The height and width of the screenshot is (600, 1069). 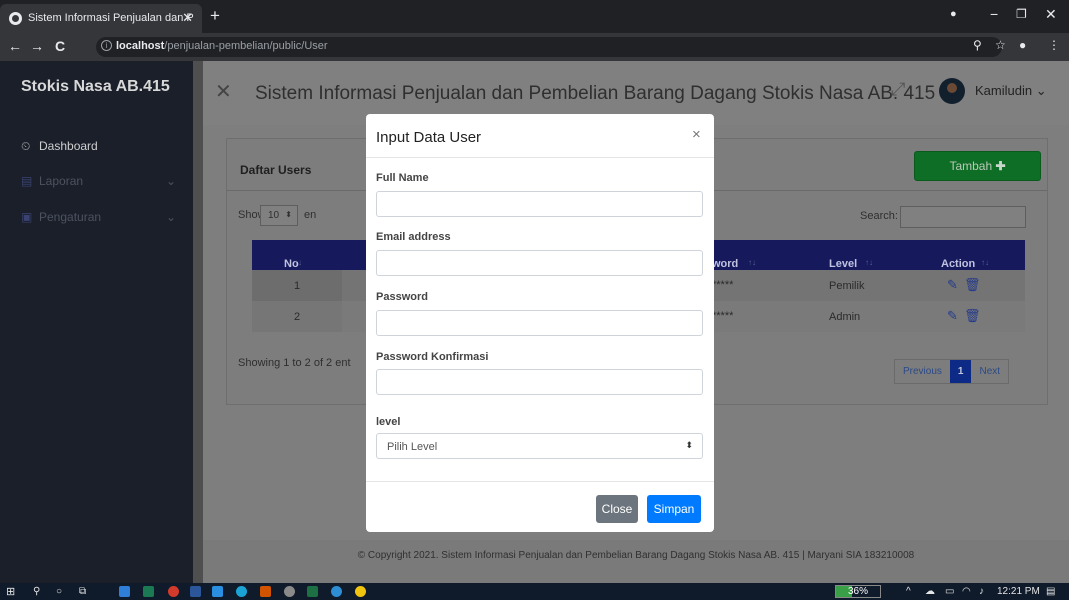 I want to click on profile-menu-icon: ●, so click(x=953, y=14).